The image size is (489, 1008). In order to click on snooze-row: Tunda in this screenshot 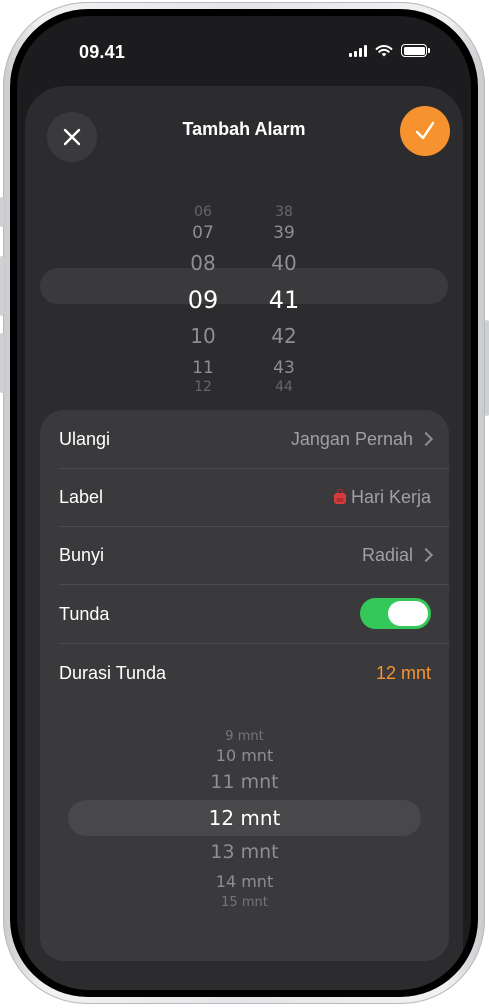, I will do `click(244, 614)`.